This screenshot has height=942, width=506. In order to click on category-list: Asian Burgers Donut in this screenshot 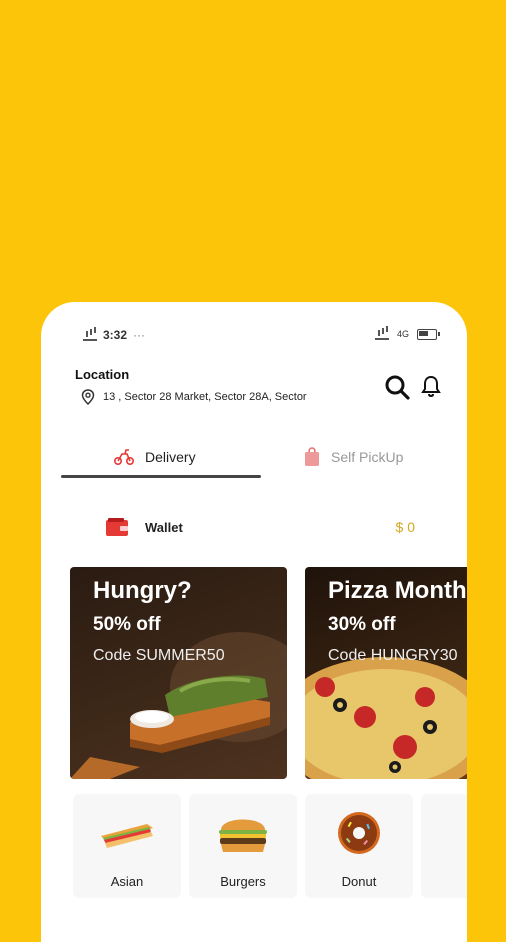, I will do `click(270, 849)`.